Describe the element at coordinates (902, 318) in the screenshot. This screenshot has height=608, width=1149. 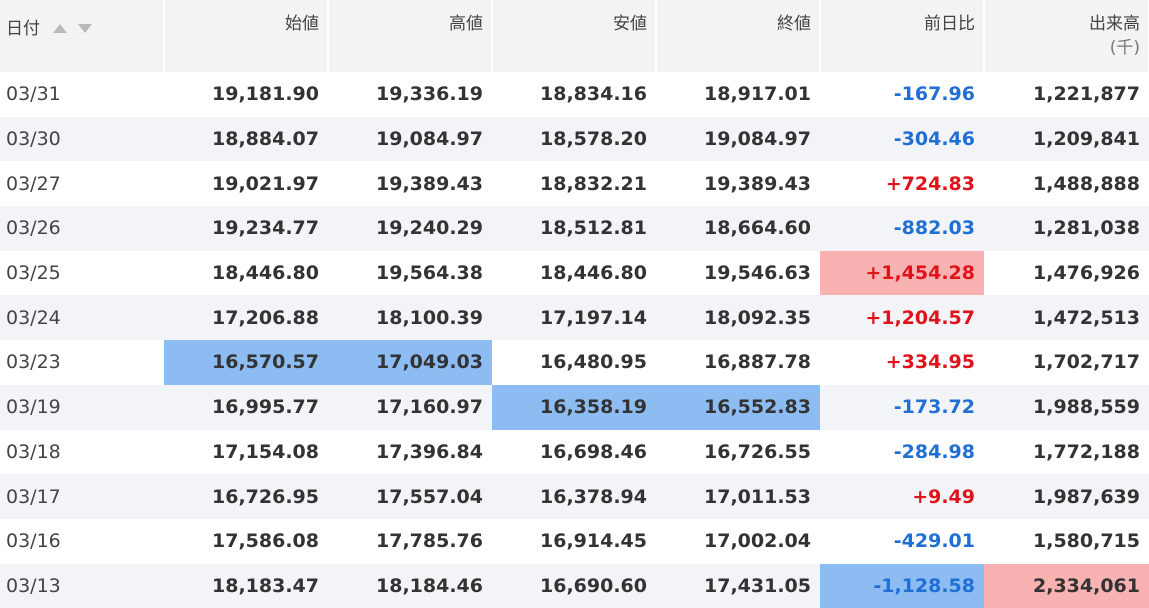
I see `change-cell: +1,204.57` at that location.